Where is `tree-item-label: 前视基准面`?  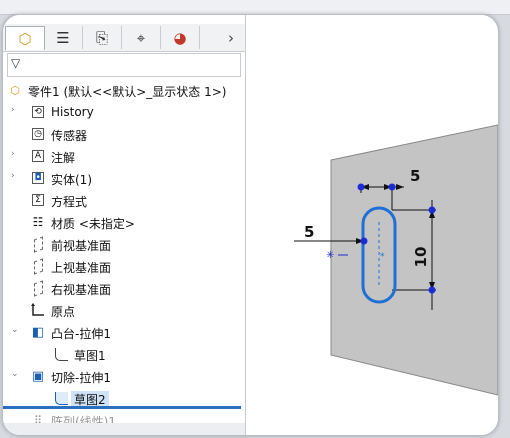 tree-item-label: 前视基准面 is located at coordinates (81, 246).